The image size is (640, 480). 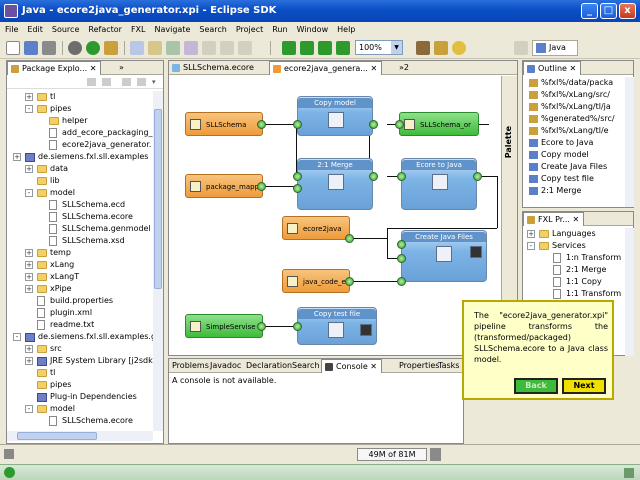 What do you see at coordinates (80, 289) in the screenshot?
I see `tree-item: + xPipe` at bounding box center [80, 289].